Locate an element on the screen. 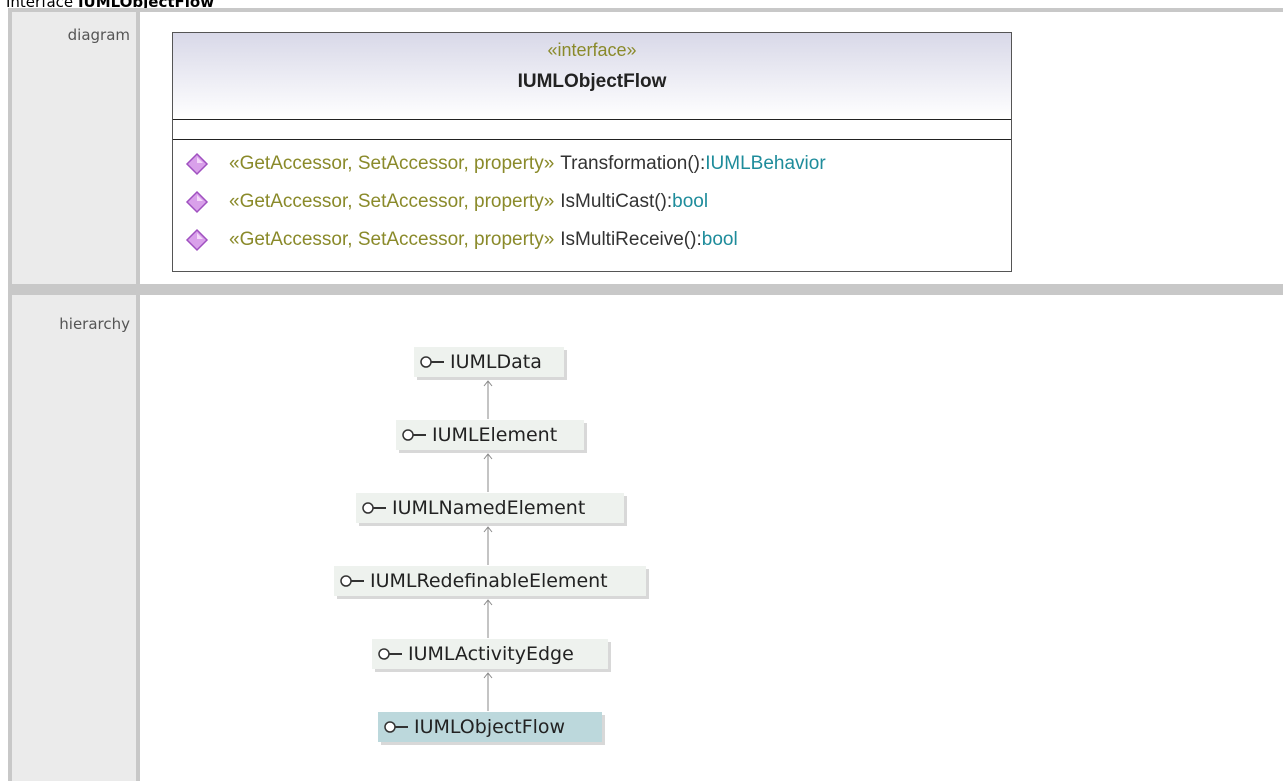  hierarchy-label: hierarchy is located at coordinates (74, 538).